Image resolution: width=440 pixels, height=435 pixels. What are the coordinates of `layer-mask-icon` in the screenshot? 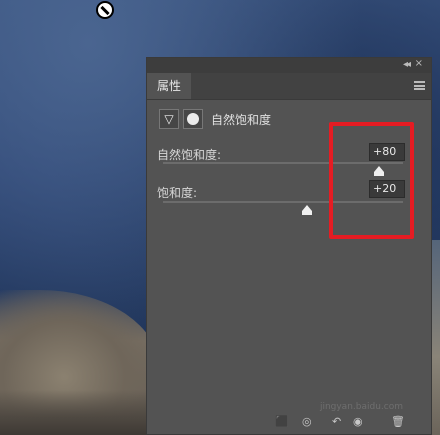 It's located at (193, 119).